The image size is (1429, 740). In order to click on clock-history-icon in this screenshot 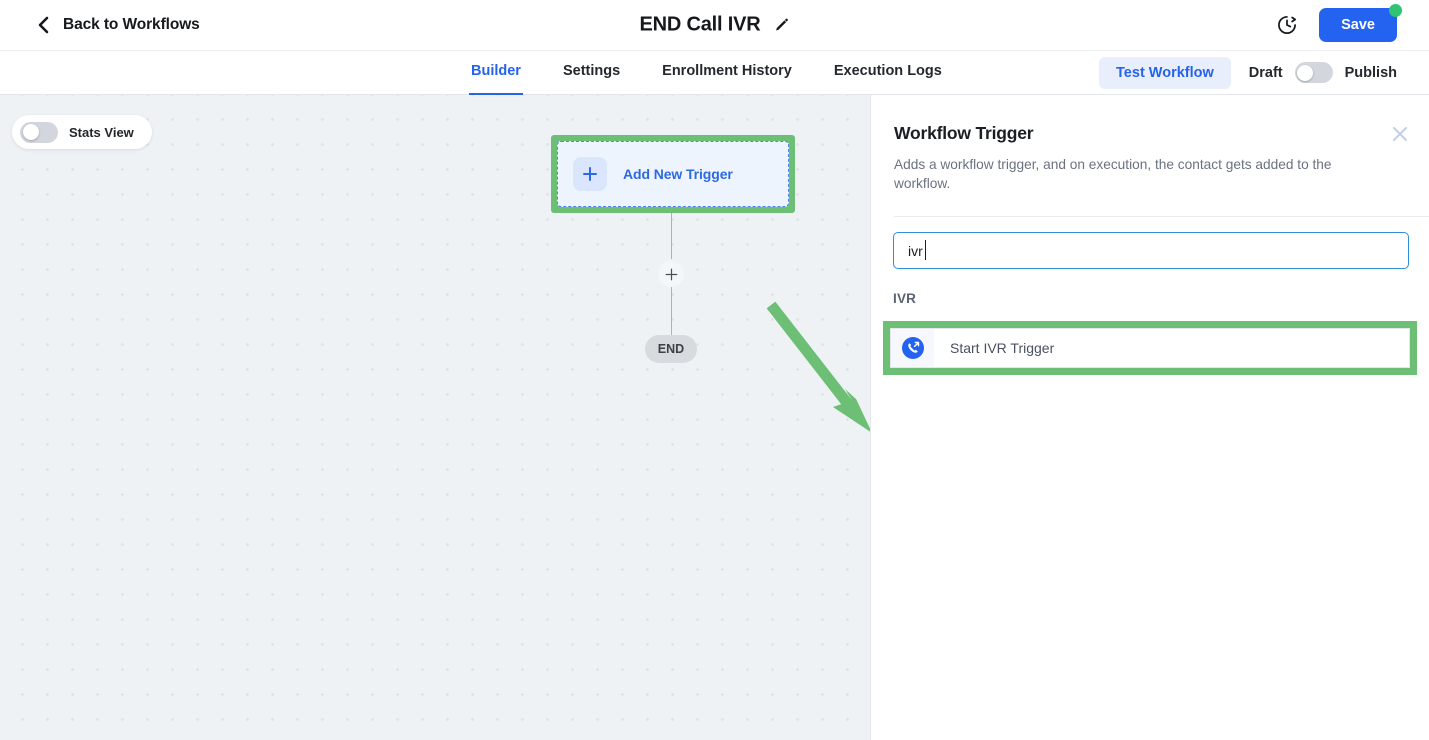, I will do `click(1287, 25)`.